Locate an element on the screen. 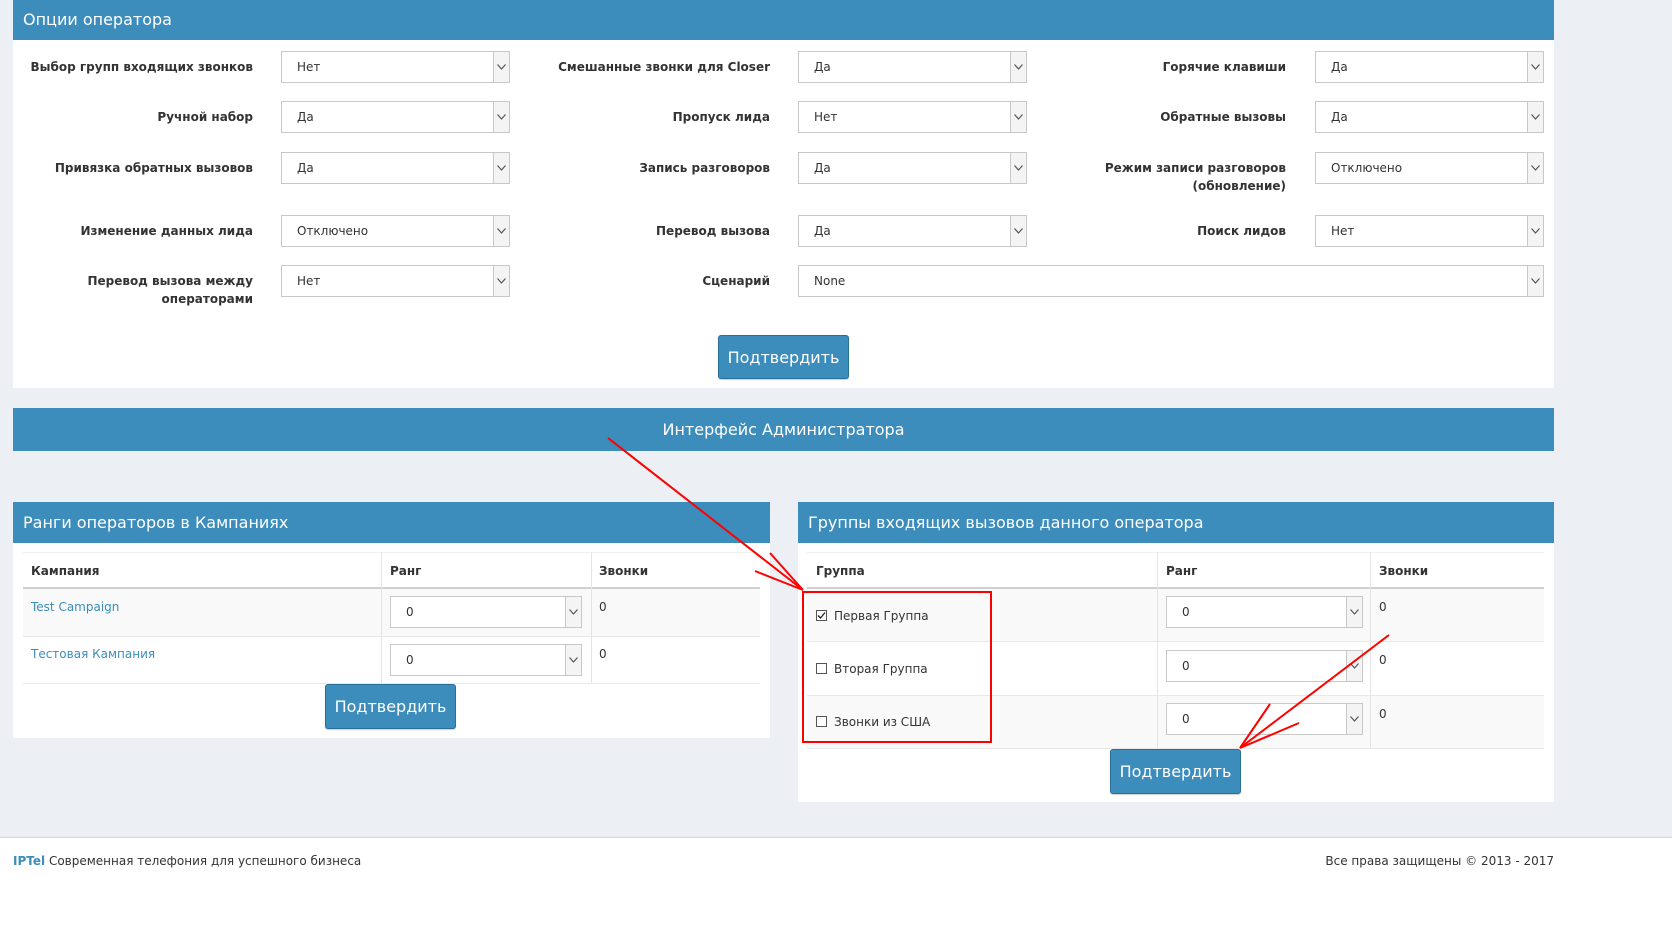 The image size is (1672, 944). select-callback-binding: Да is located at coordinates (395, 168).